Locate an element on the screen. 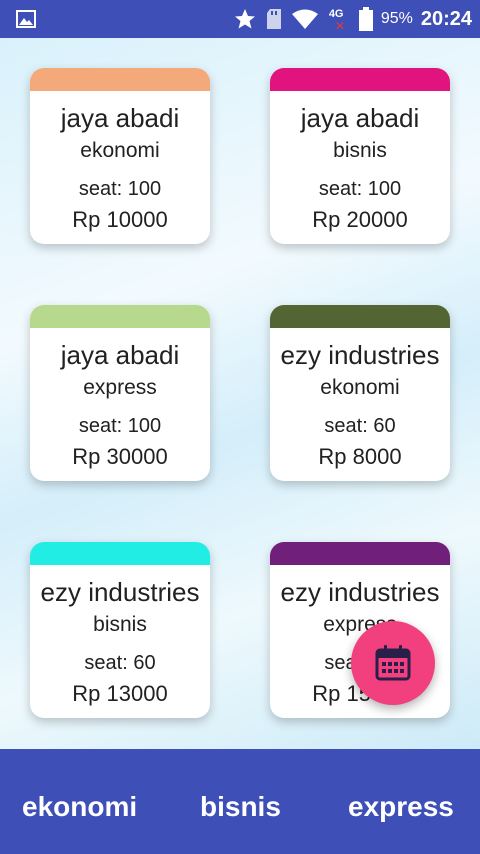 This screenshot has width=480, height=854. tab-express: express is located at coordinates (401, 807).